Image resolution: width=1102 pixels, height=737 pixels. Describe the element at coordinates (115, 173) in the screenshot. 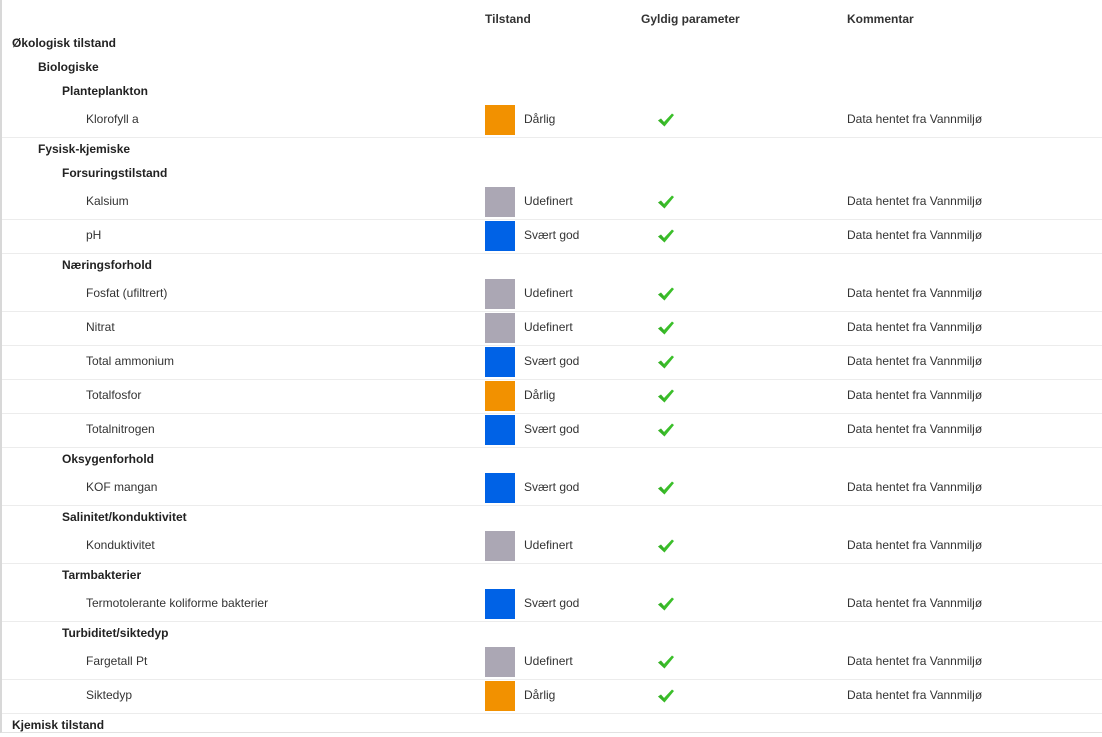

I see `group-label: Forsuringstilstand` at that location.